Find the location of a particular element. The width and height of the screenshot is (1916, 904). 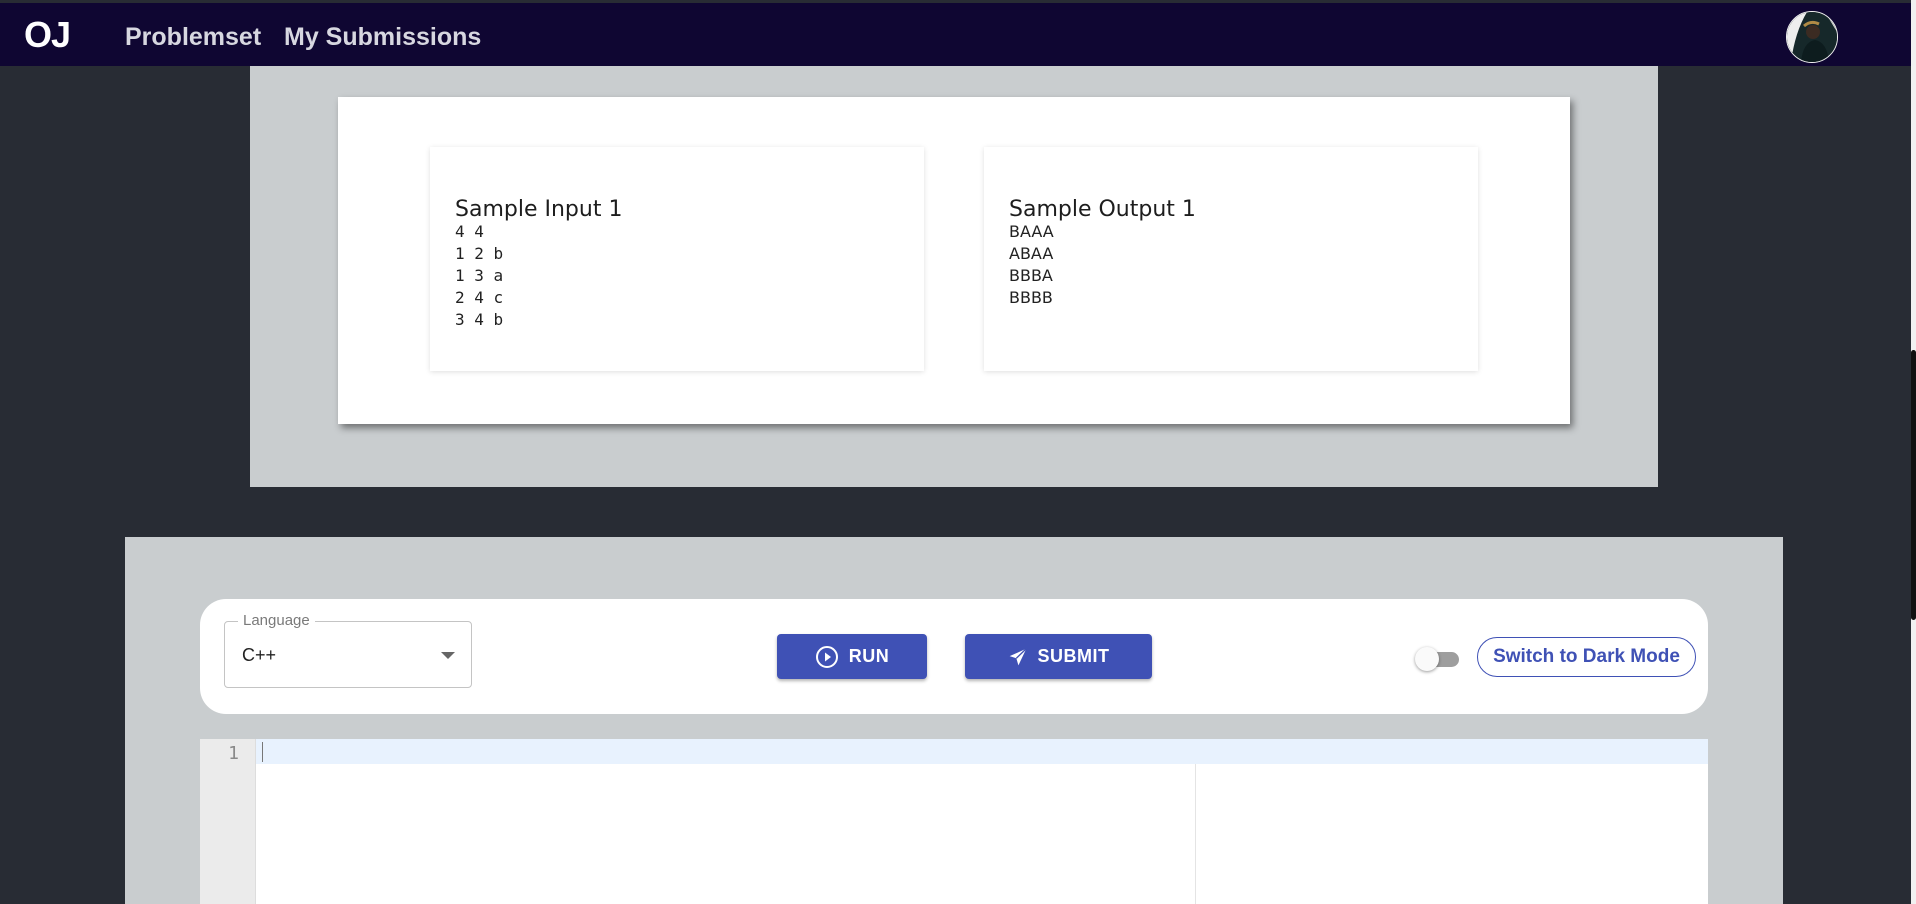

dark-mode-toggle is located at coordinates (1439, 659).